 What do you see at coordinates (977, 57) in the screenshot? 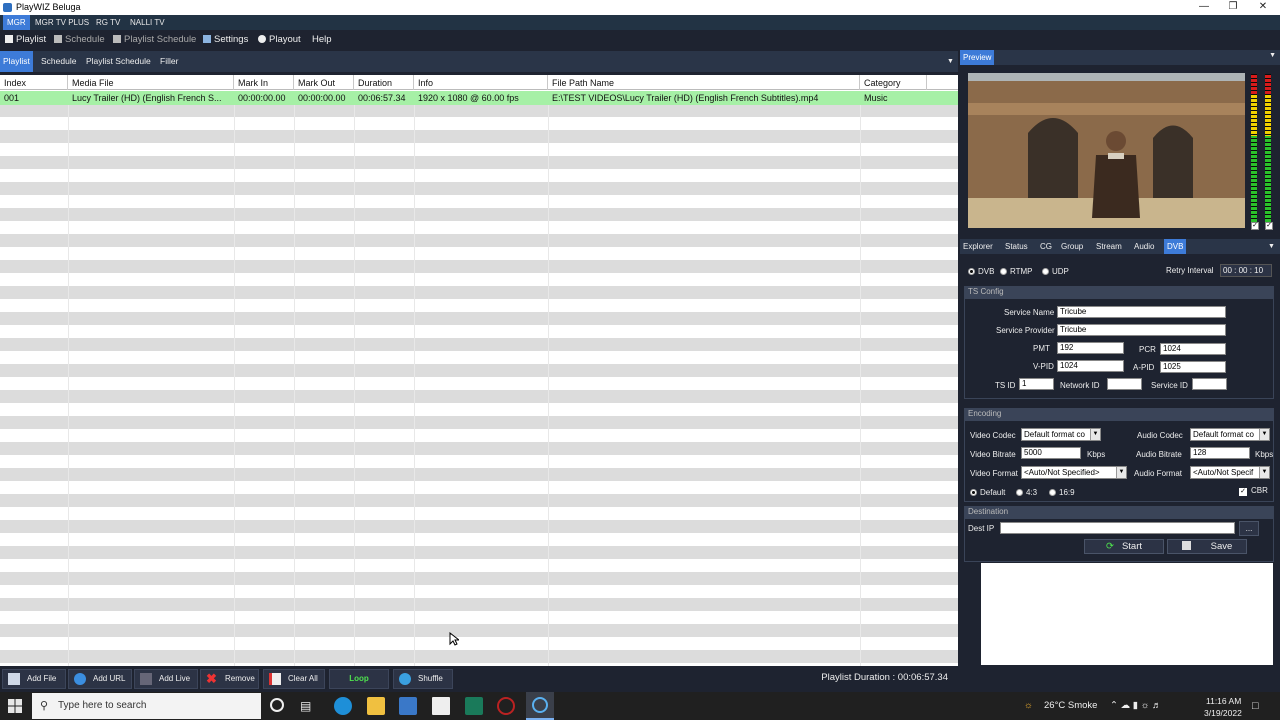
I see `tab-preview: Preview` at bounding box center [977, 57].